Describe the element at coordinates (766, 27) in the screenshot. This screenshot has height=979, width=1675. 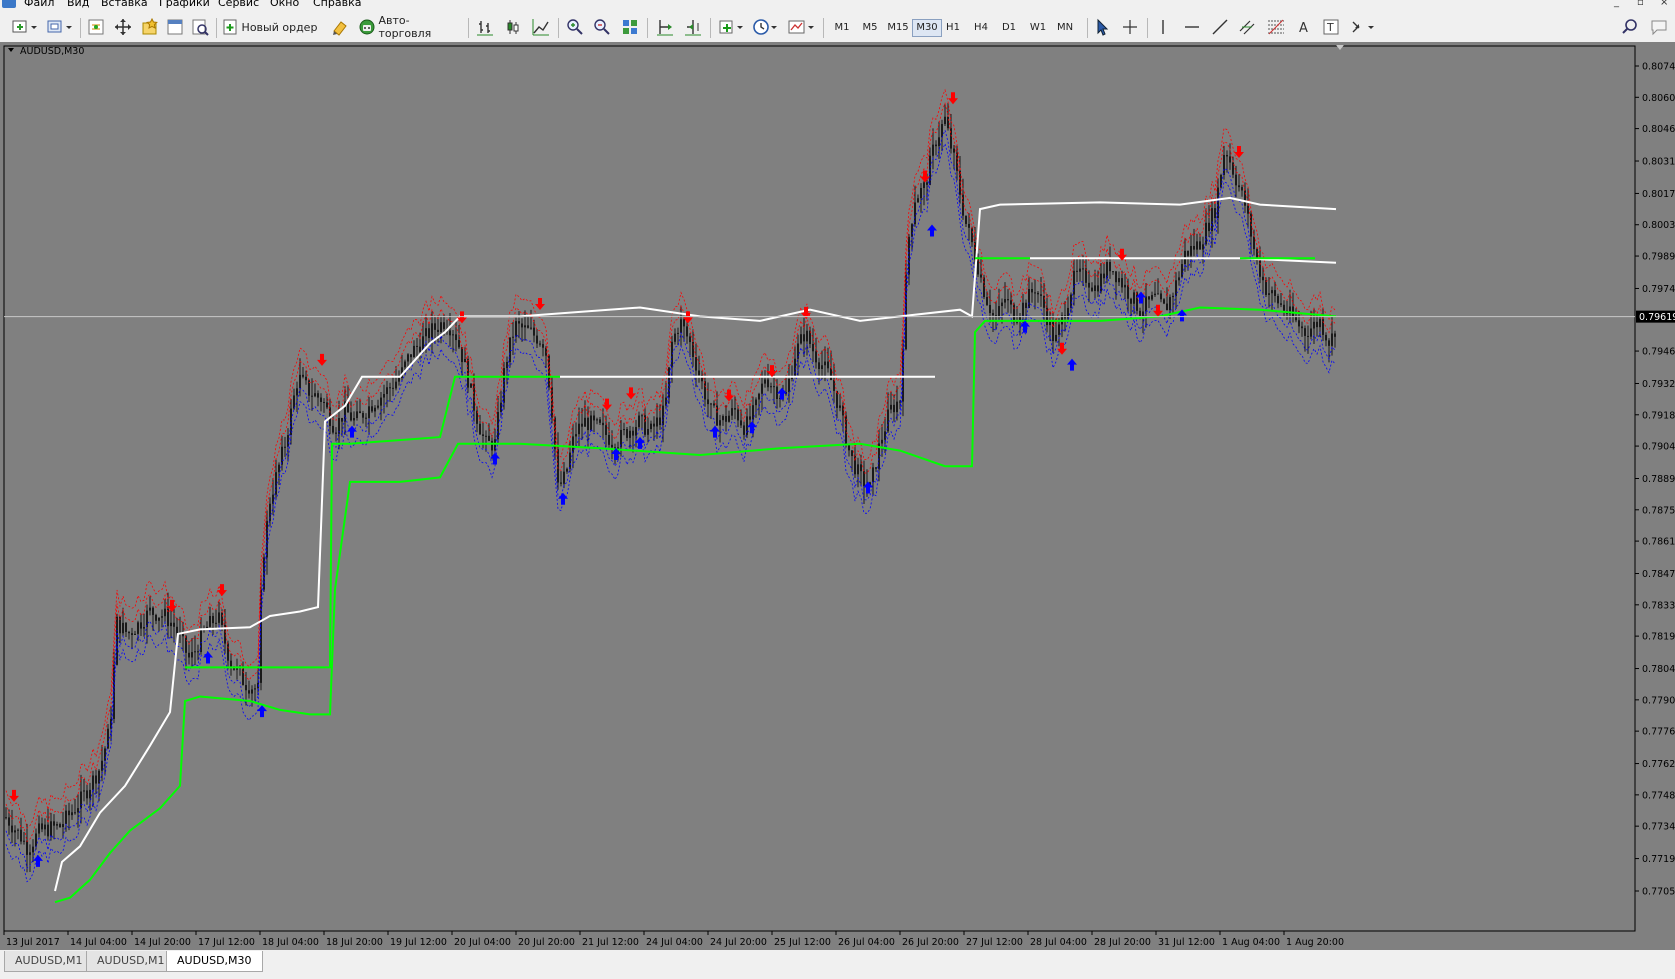
I see `periods-button` at that location.